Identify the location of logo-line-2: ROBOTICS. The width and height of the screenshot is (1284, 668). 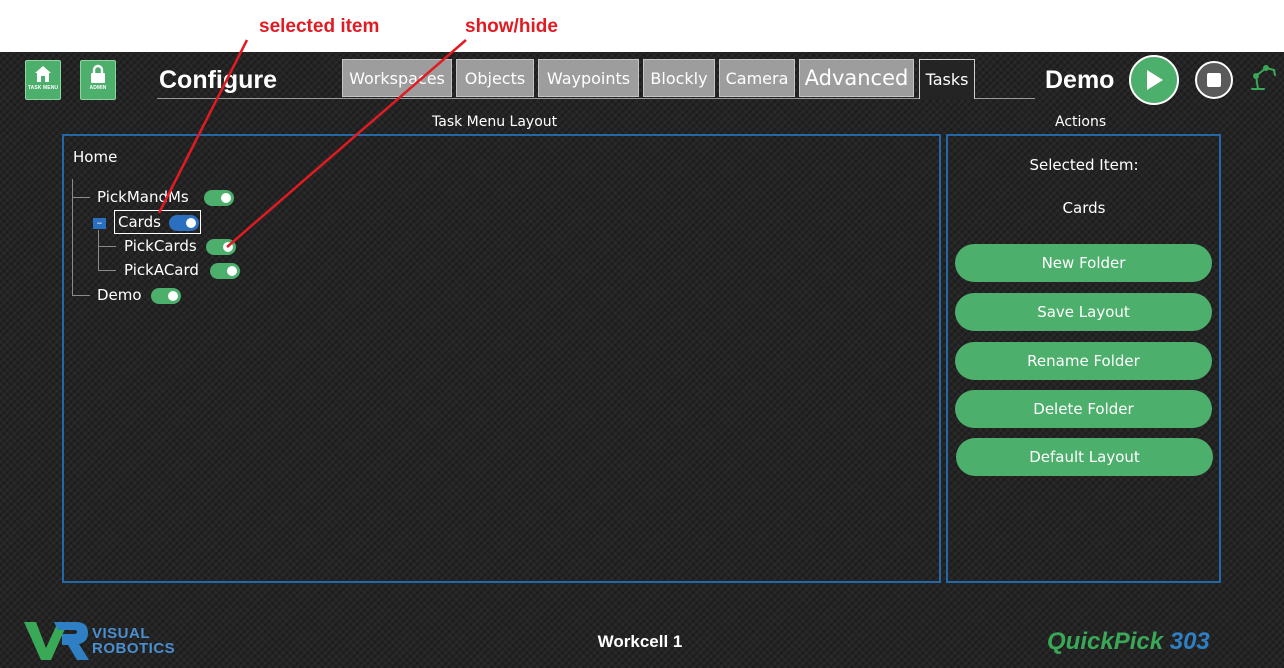
(134, 648).